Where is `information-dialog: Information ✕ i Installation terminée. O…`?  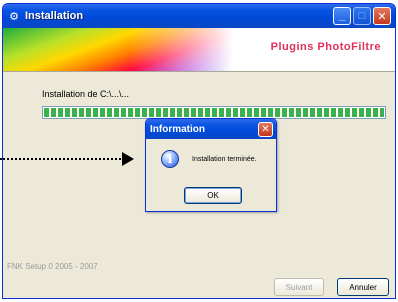
information-dialog: Information ✕ i Installation terminée. O… is located at coordinates (211, 165).